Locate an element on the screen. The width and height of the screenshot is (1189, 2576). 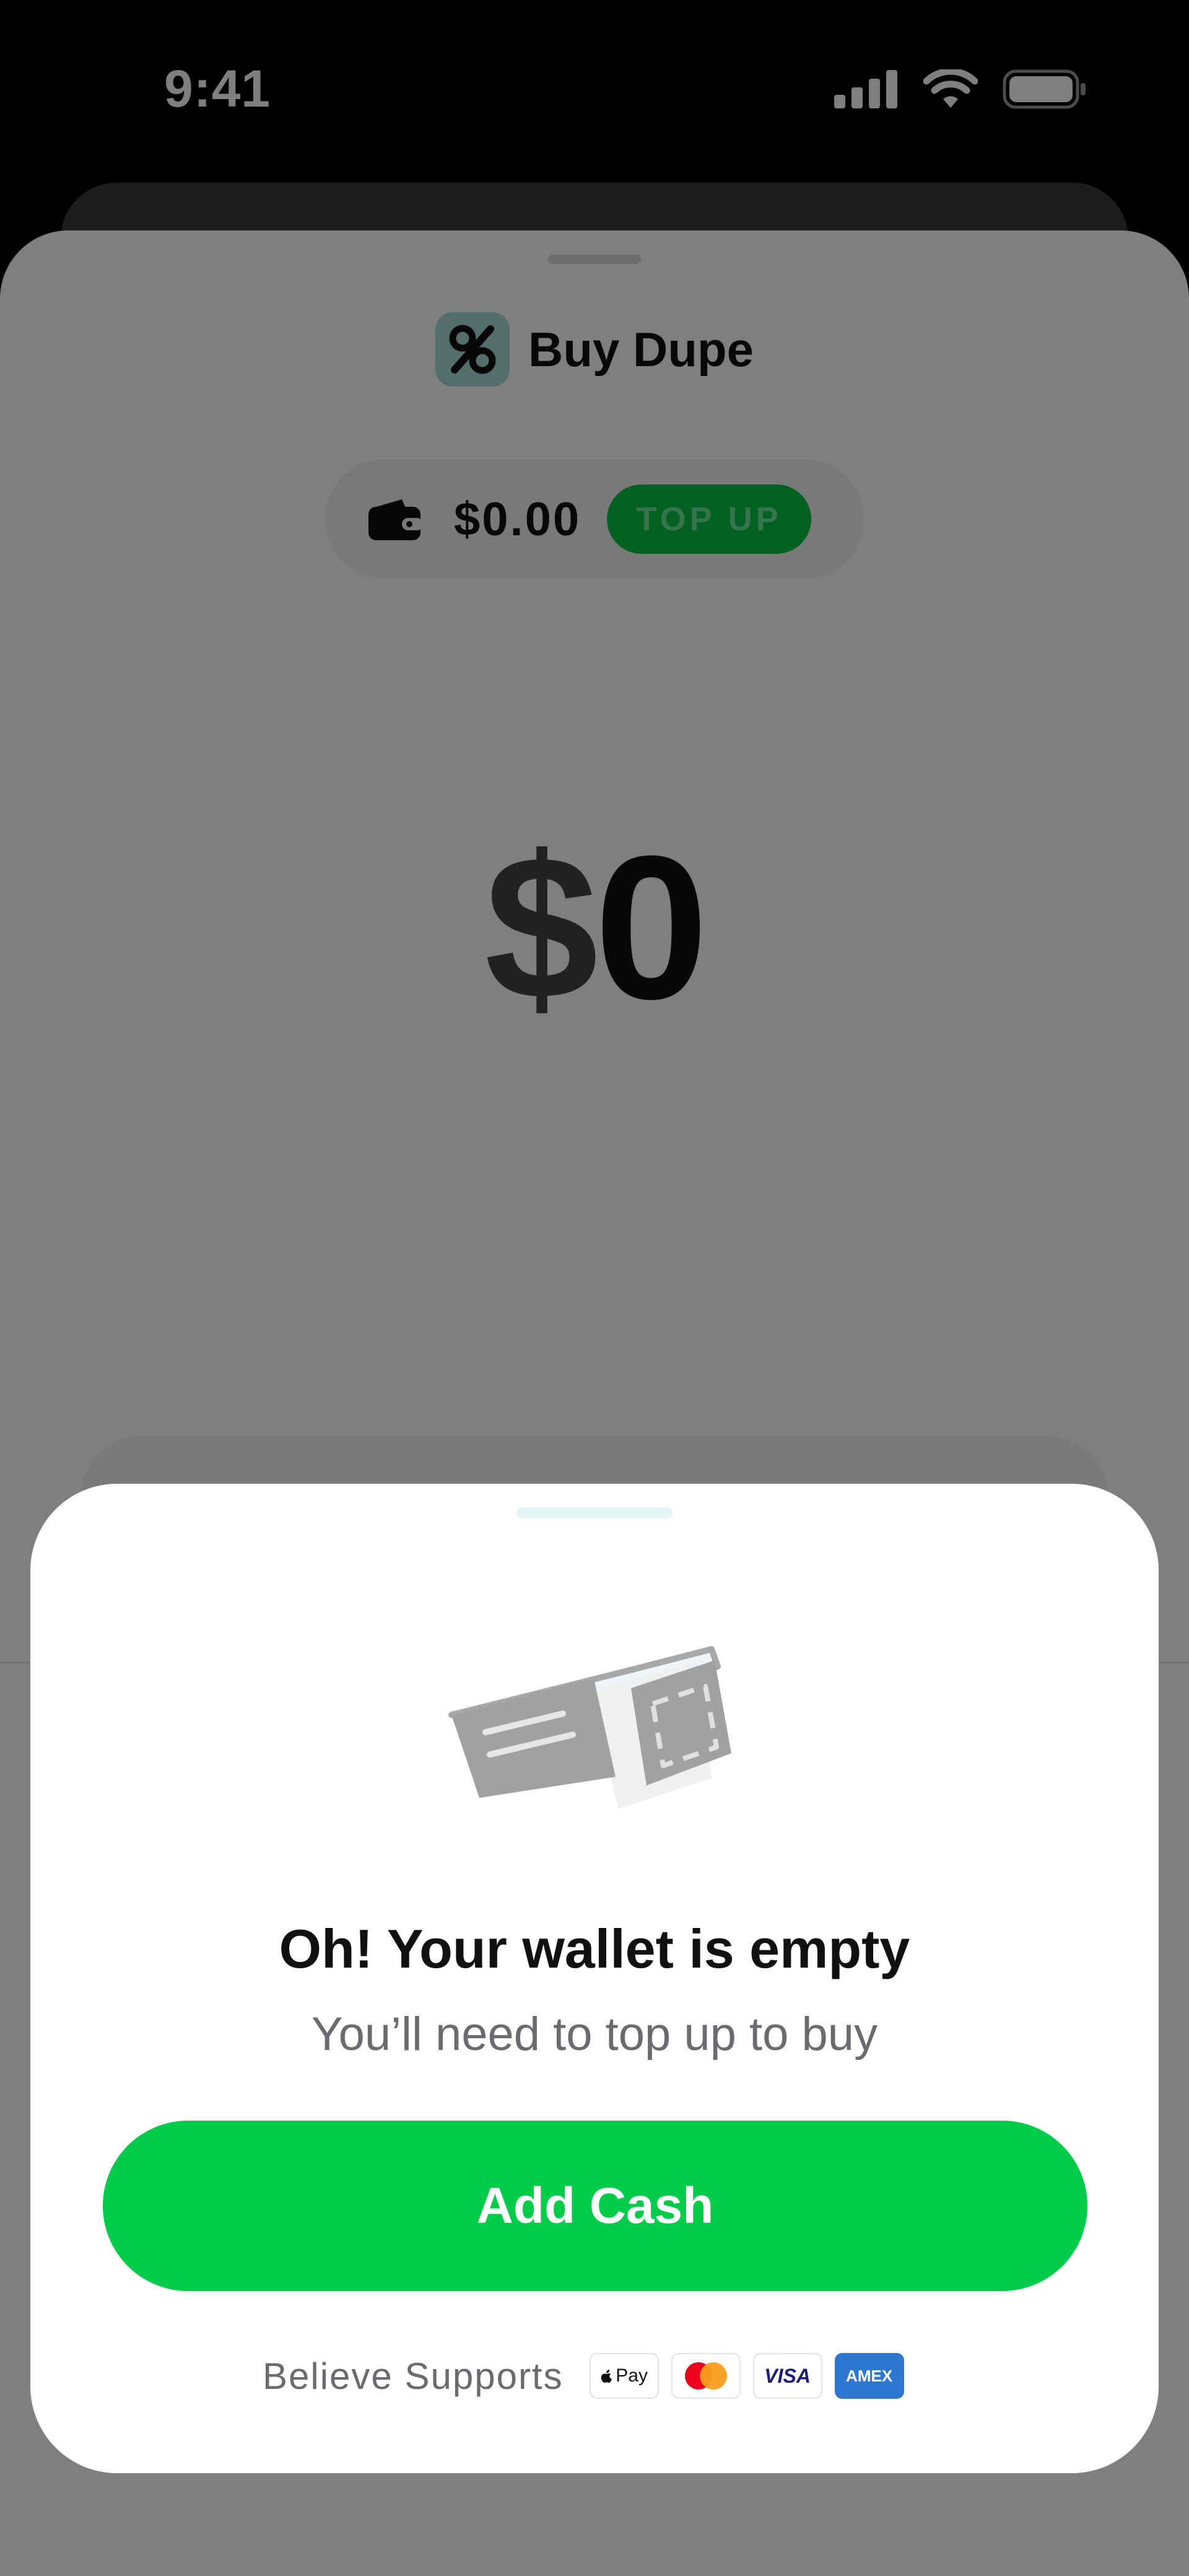
apple-pay-icon: Pay is located at coordinates (624, 2376).